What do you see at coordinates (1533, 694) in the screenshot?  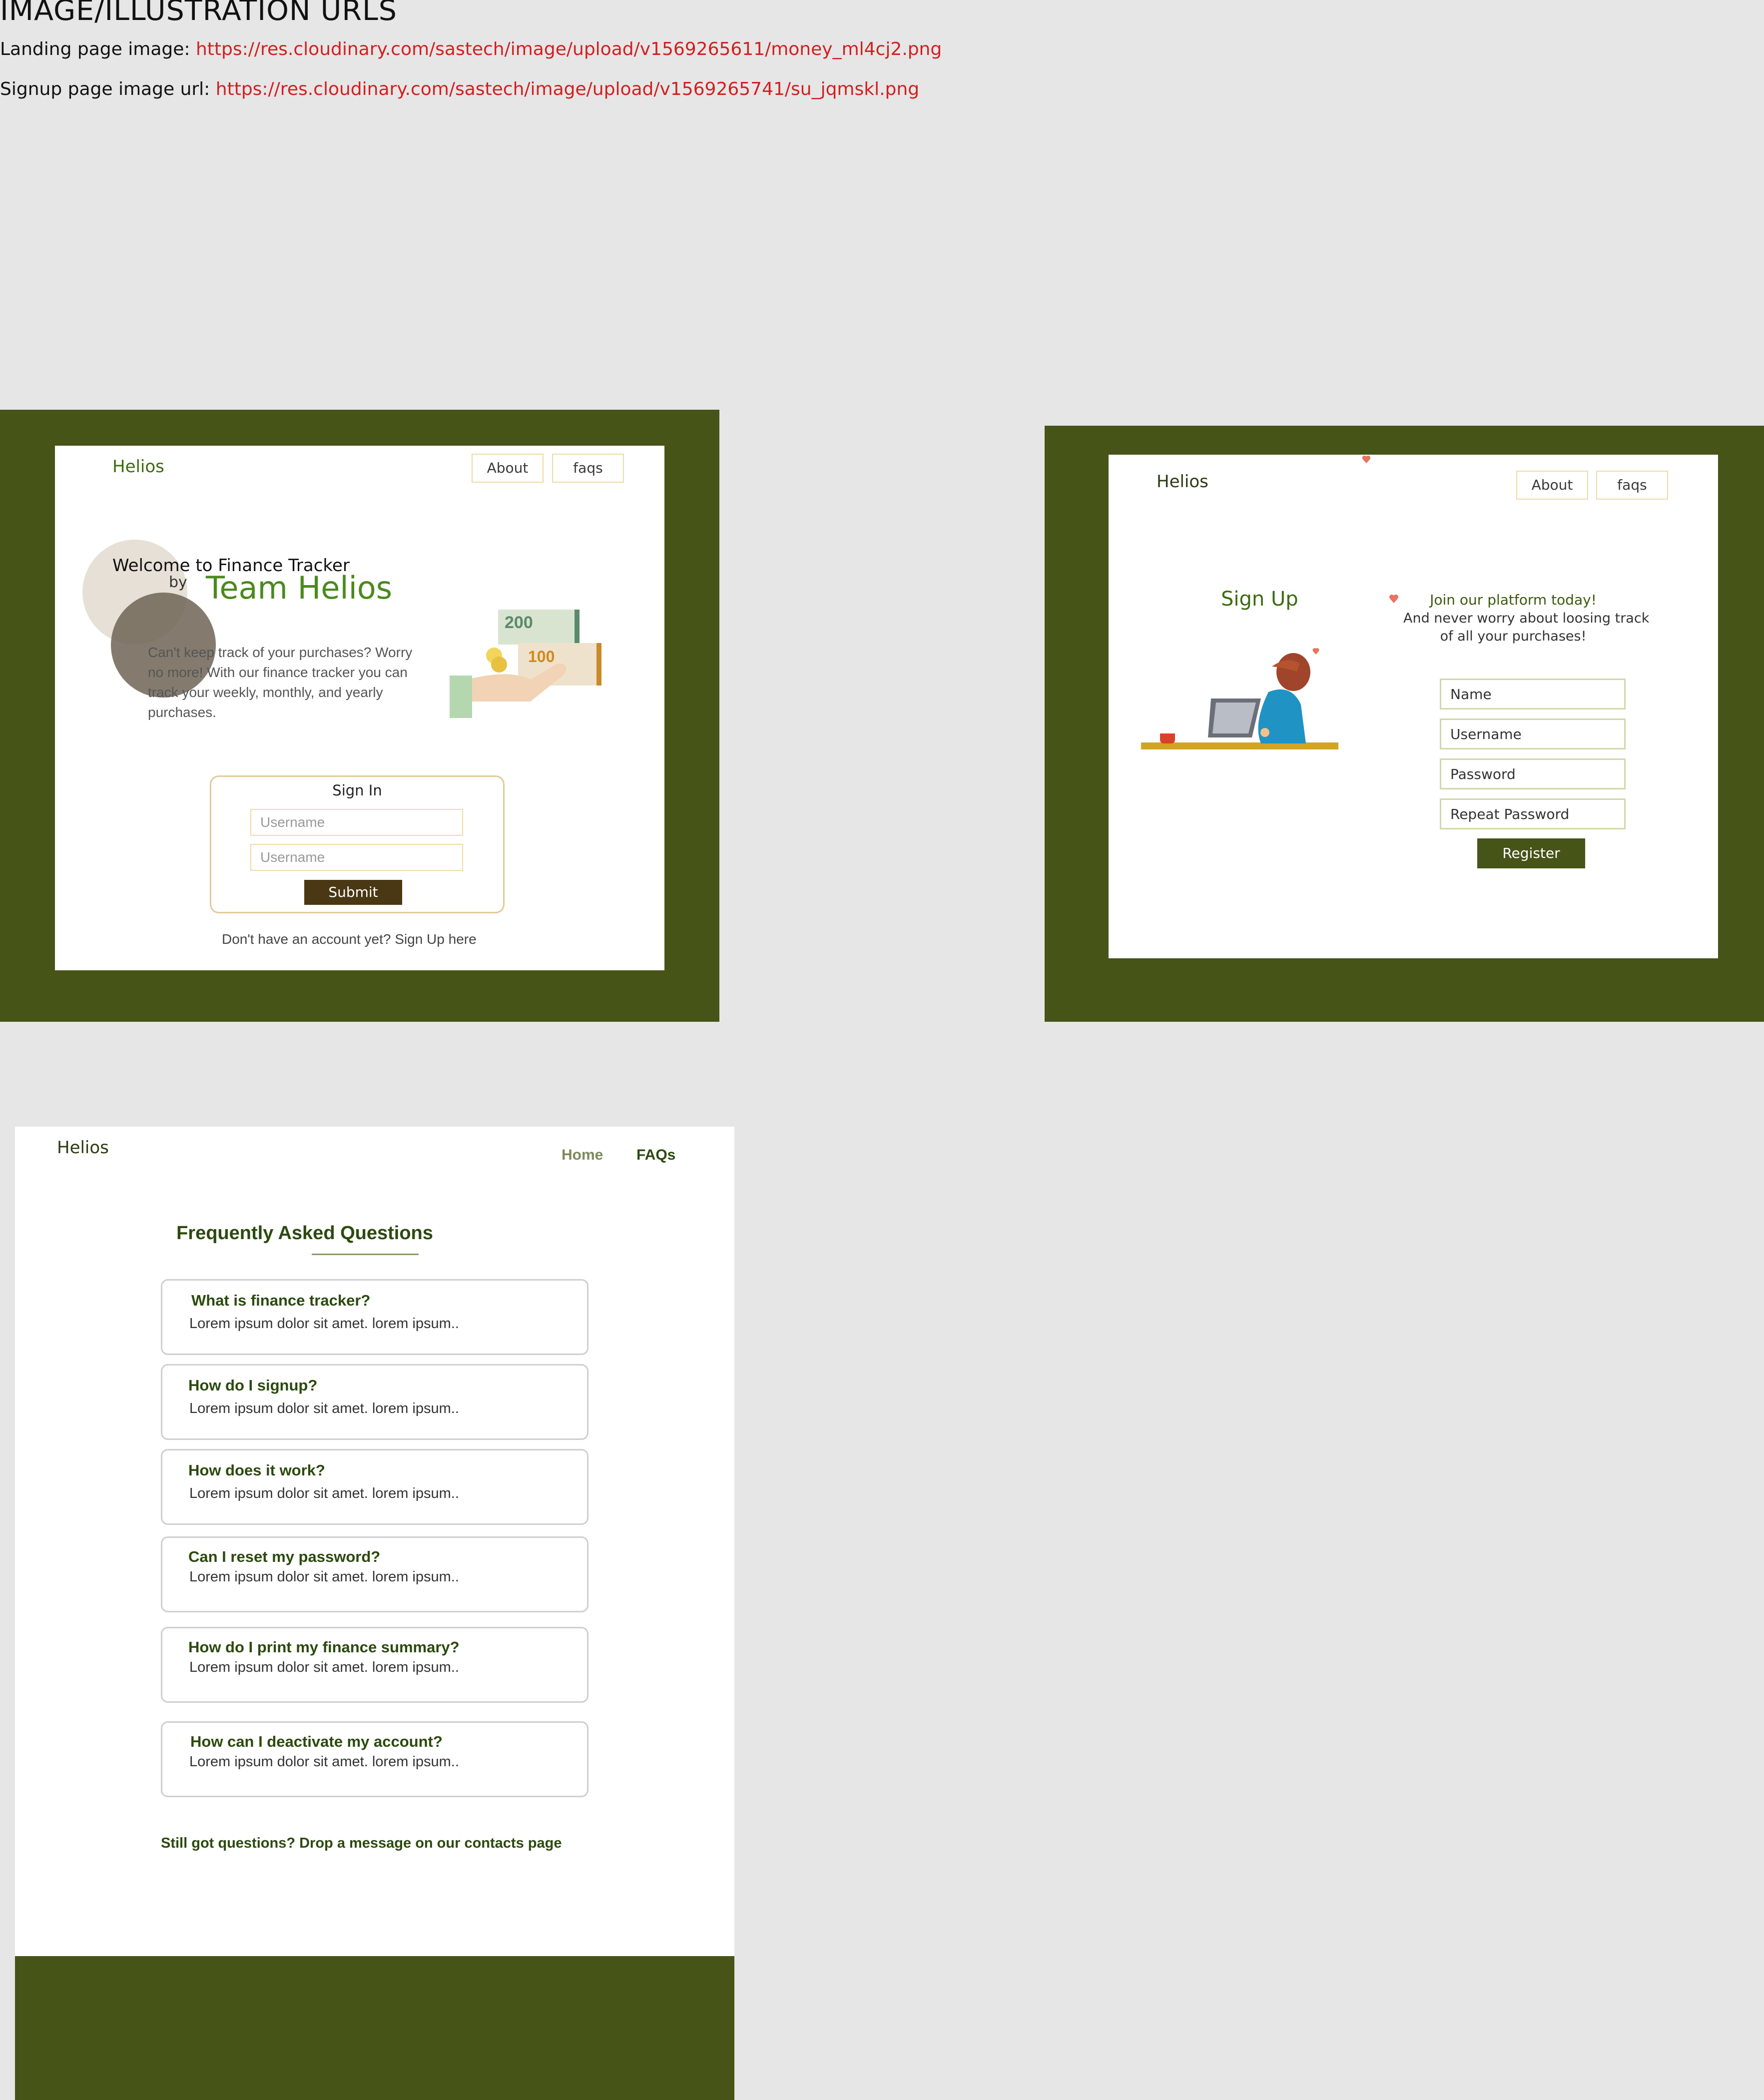 I see `name-field: Name` at bounding box center [1533, 694].